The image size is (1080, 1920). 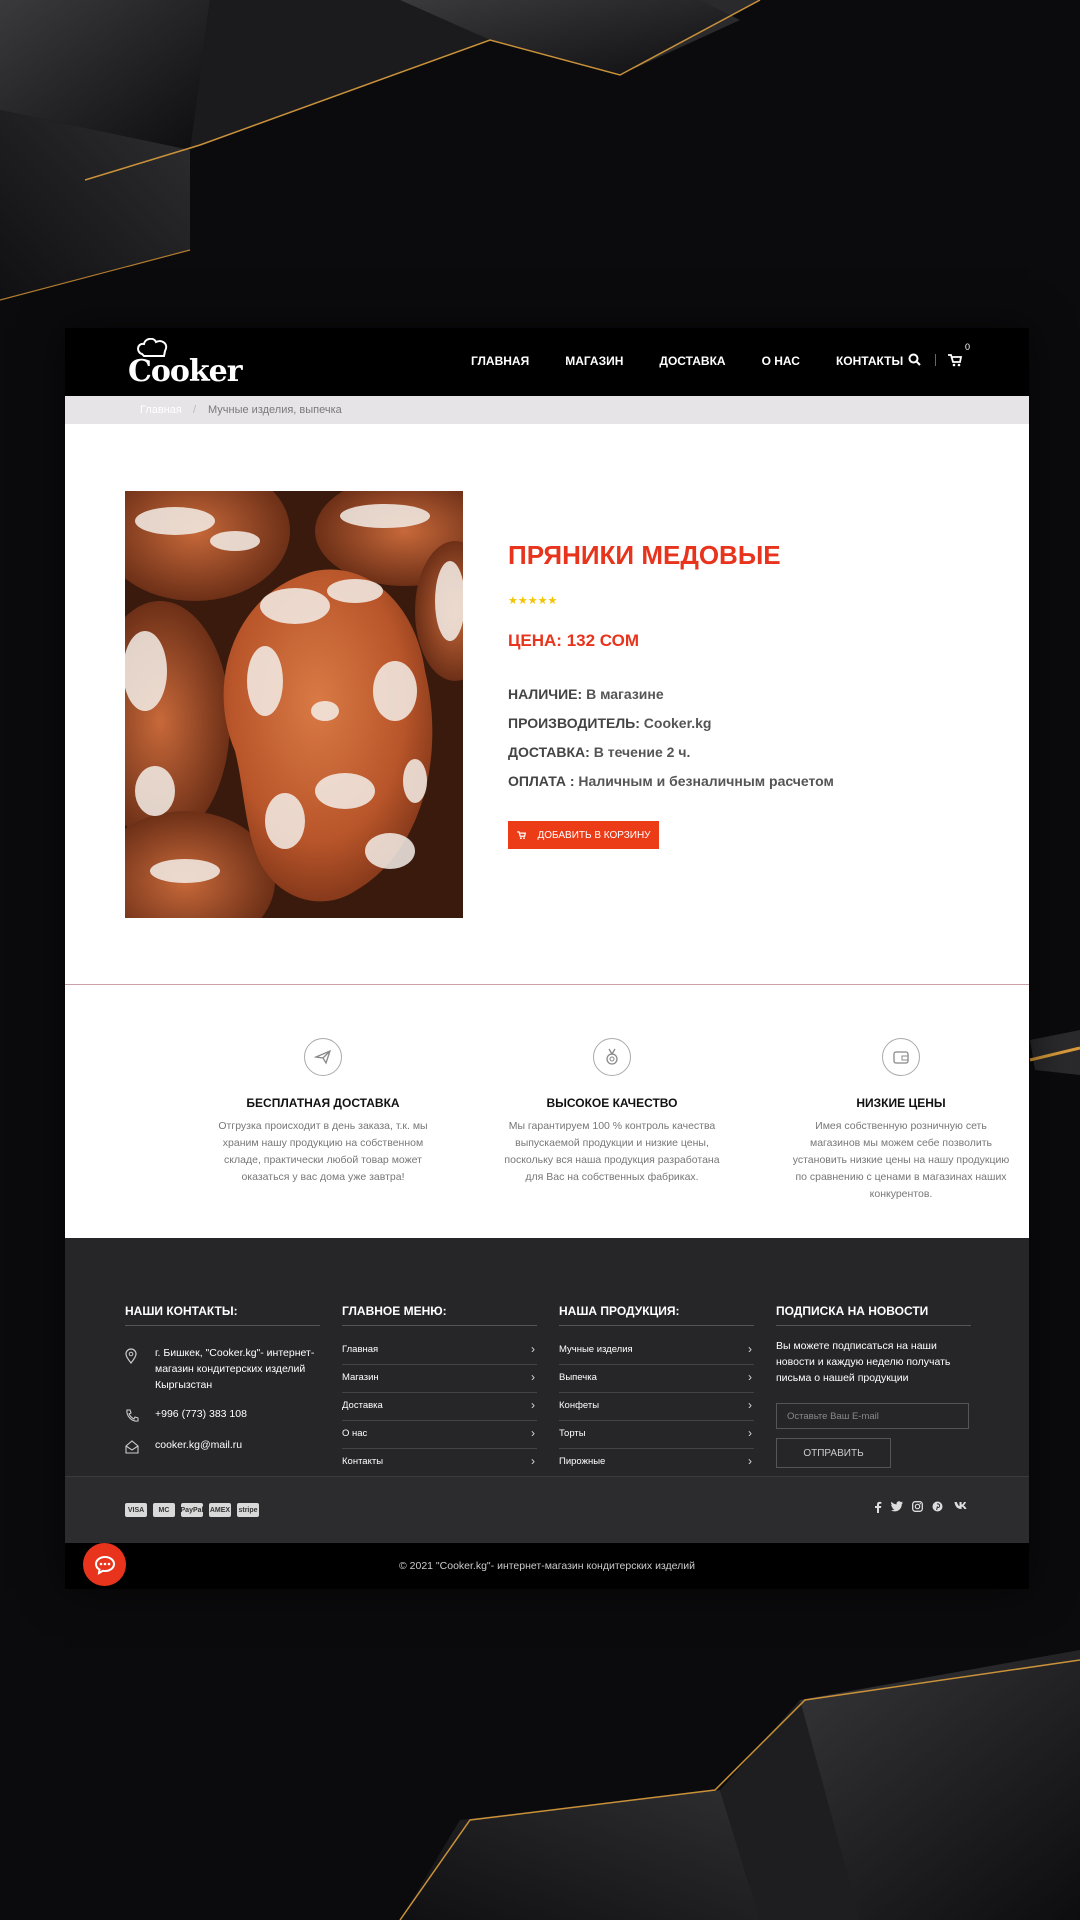 I want to click on product-price: ЦЕНА: 132 СОМ, so click(x=573, y=641).